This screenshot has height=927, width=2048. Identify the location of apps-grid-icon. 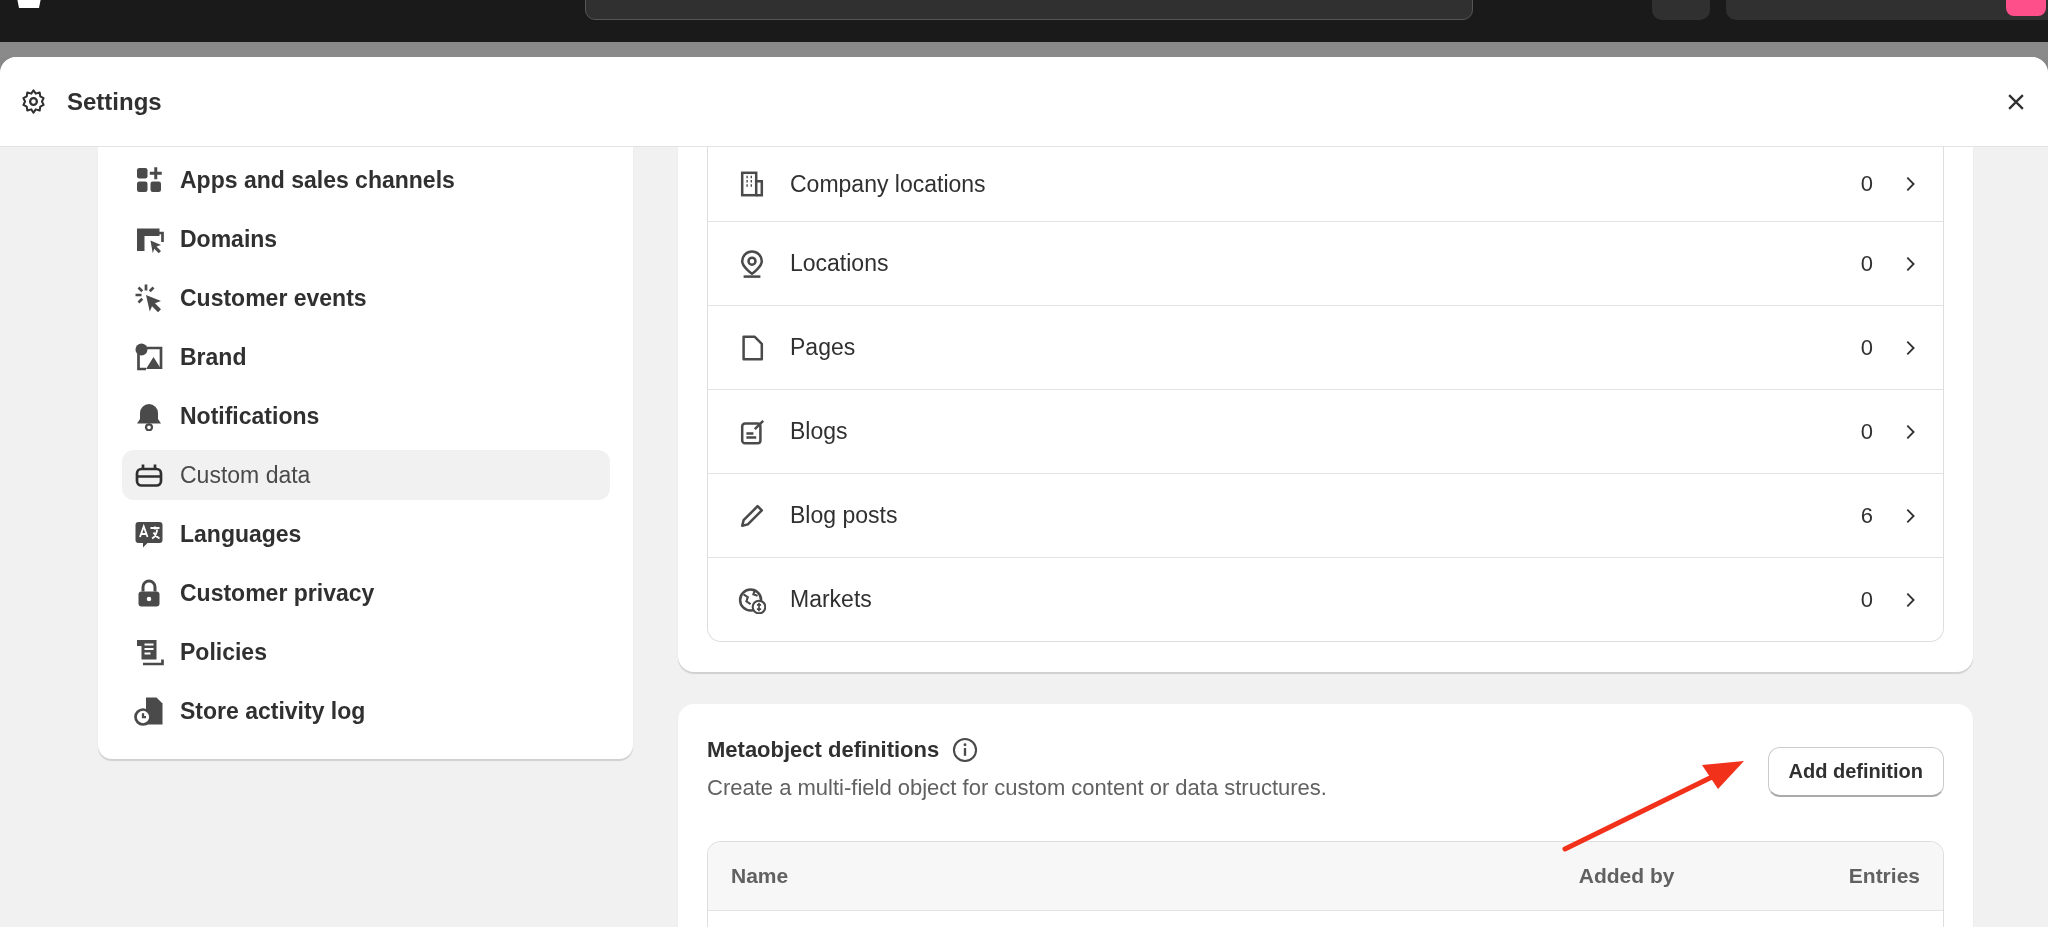
(149, 180).